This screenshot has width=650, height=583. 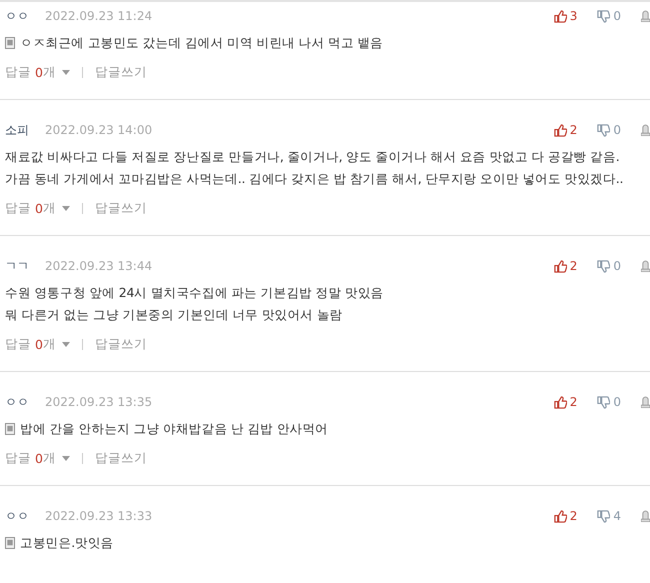 What do you see at coordinates (201, 43) in the screenshot?
I see `comment-text: ㅇㅈ최근에 고봉민도 갔는데 김에서 미역 비린내 나서 먹고 뱉음` at bounding box center [201, 43].